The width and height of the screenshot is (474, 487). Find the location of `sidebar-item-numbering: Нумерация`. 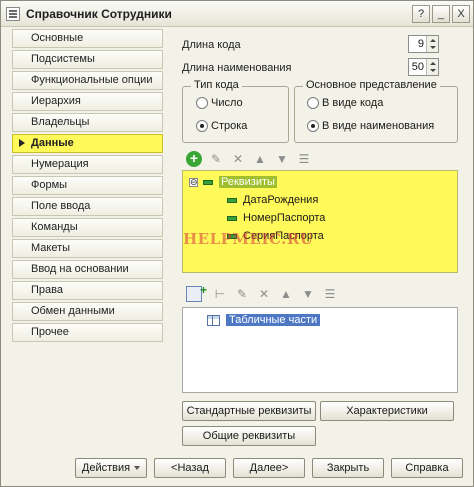

sidebar-item-numbering: Нумерация is located at coordinates (87, 164).